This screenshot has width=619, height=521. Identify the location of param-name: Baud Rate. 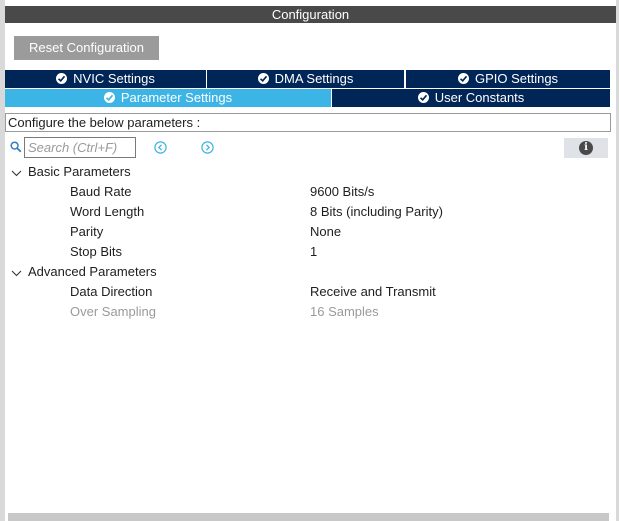
(101, 191).